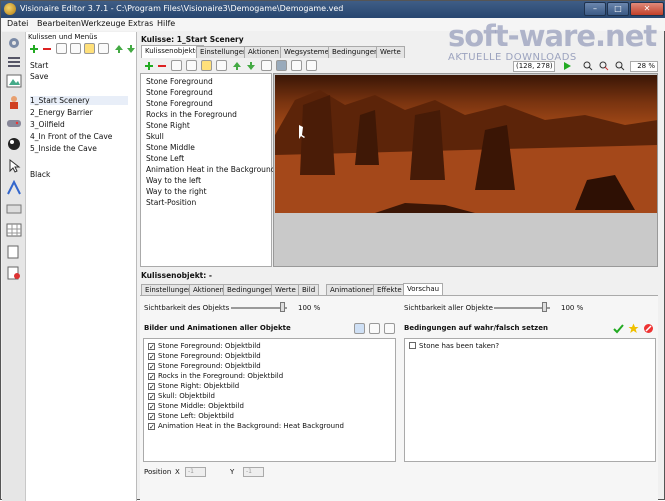 This screenshot has width=665, height=501. Describe the element at coordinates (454, 346) in the screenshot. I see `condition-list-item: Stone has been taken?` at that location.